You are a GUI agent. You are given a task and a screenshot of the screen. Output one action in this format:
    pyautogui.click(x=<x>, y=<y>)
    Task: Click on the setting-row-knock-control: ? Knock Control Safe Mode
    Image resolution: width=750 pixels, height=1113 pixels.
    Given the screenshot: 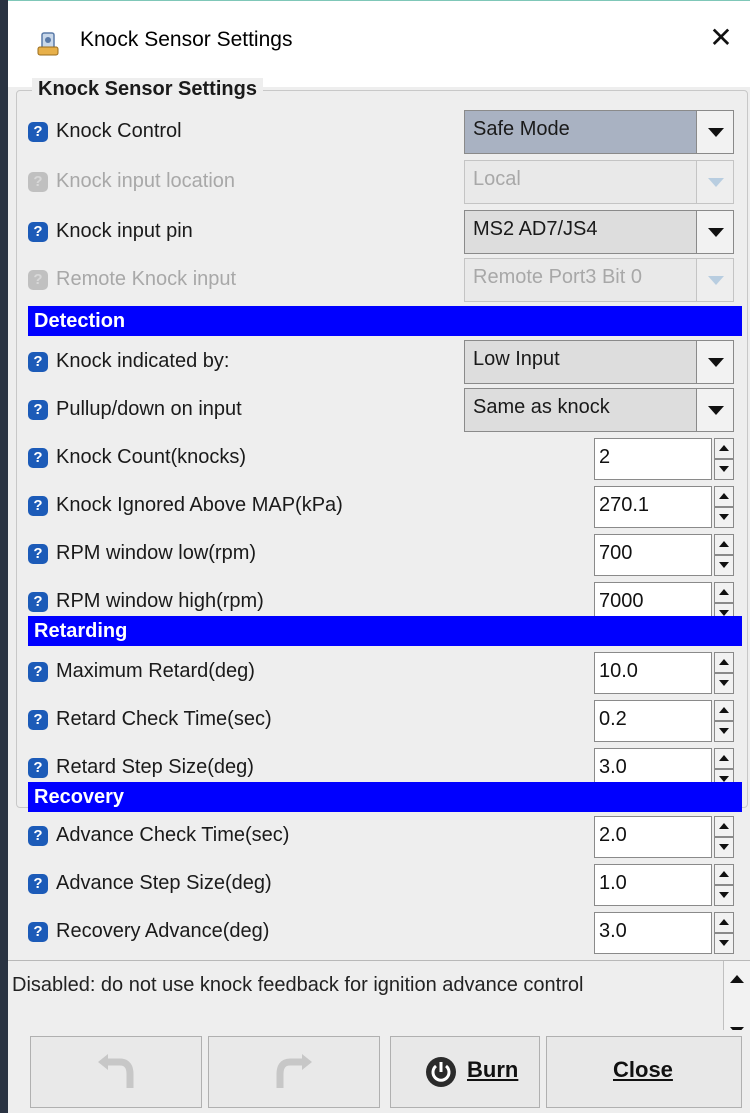 What is the action you would take?
    pyautogui.click(x=383, y=133)
    